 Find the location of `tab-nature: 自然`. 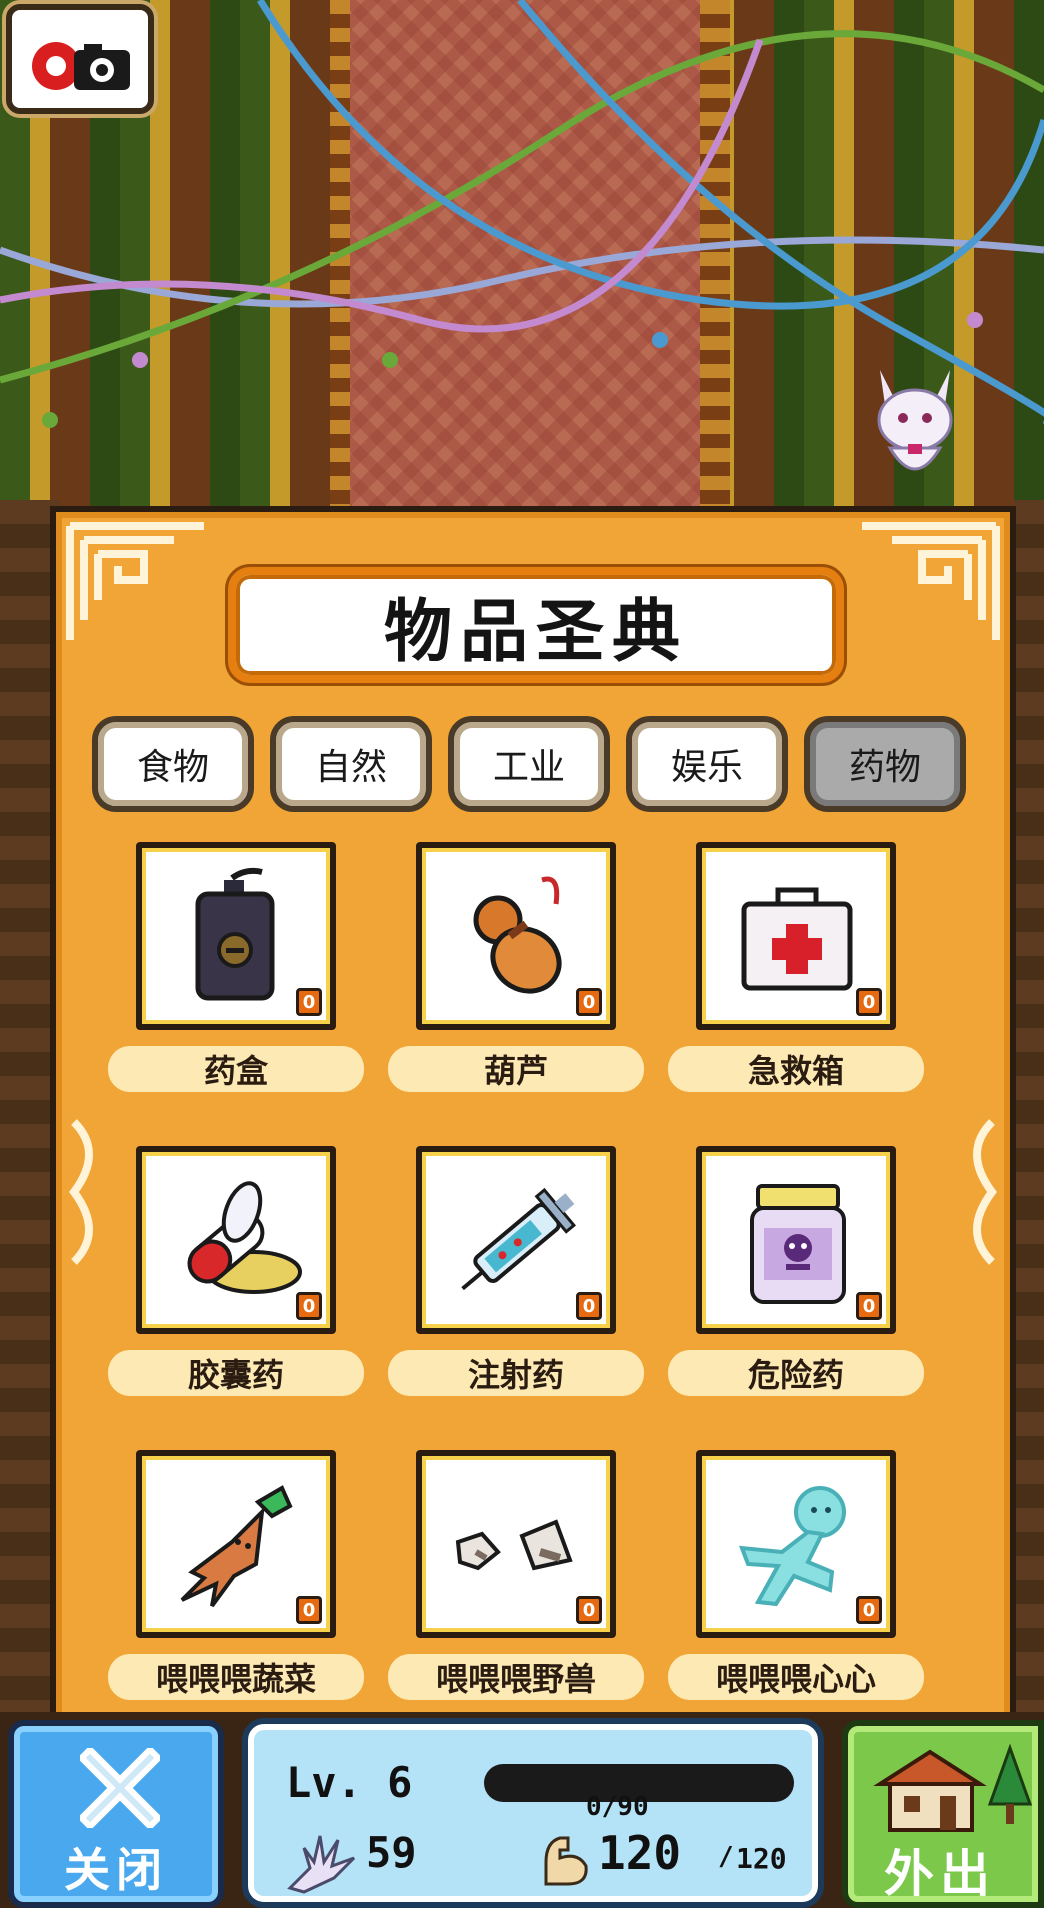

tab-nature: 自然 is located at coordinates (351, 764).